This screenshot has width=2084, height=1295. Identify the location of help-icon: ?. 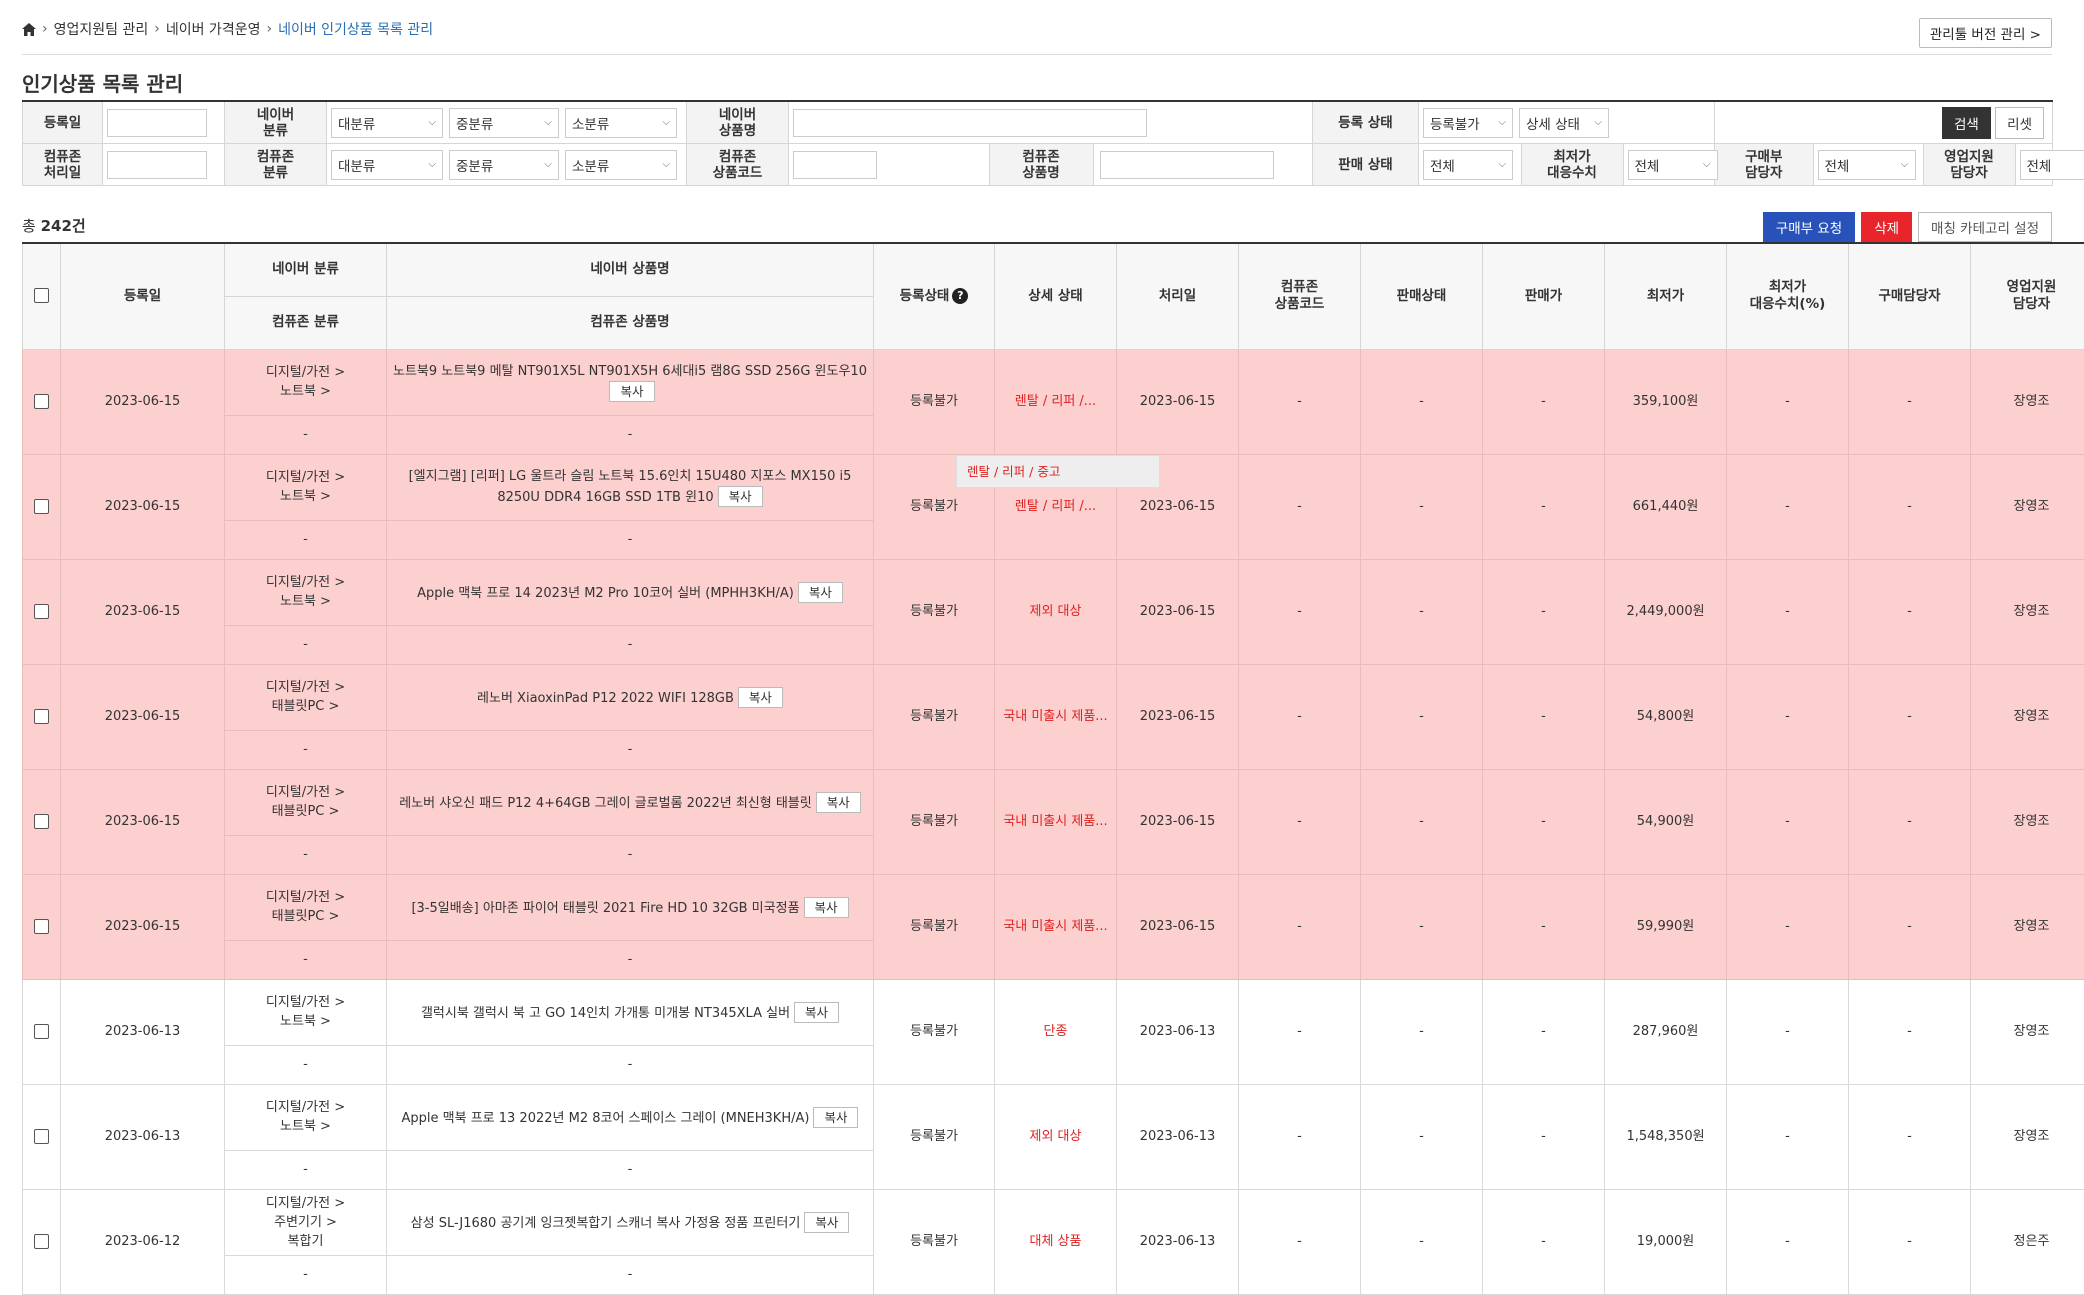
(960, 296).